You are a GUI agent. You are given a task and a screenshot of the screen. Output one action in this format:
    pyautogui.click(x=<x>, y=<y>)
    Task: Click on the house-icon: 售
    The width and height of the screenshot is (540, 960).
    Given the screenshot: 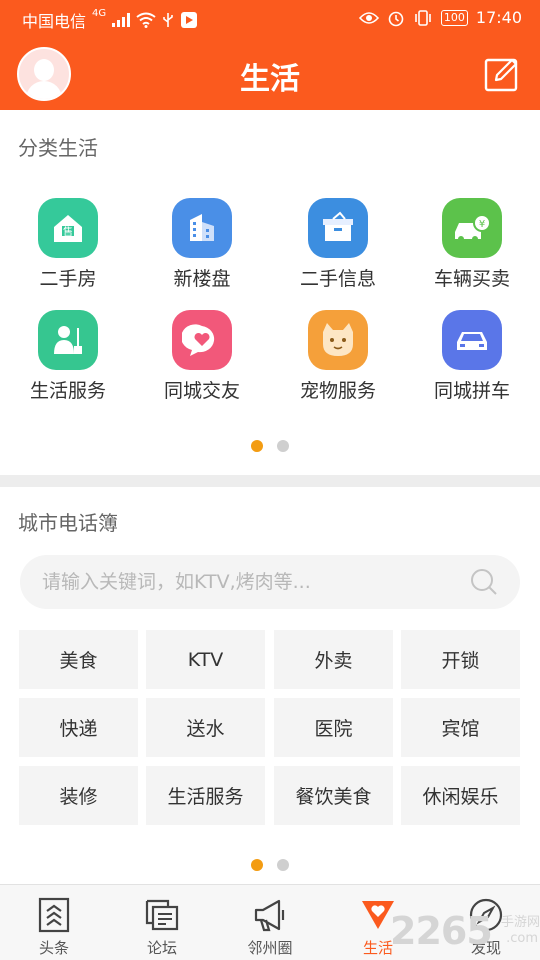 What is the action you would take?
    pyautogui.click(x=68, y=228)
    